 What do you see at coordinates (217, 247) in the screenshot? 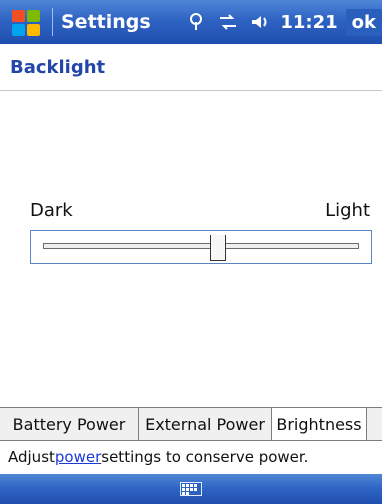
I see `slider-thumb` at bounding box center [217, 247].